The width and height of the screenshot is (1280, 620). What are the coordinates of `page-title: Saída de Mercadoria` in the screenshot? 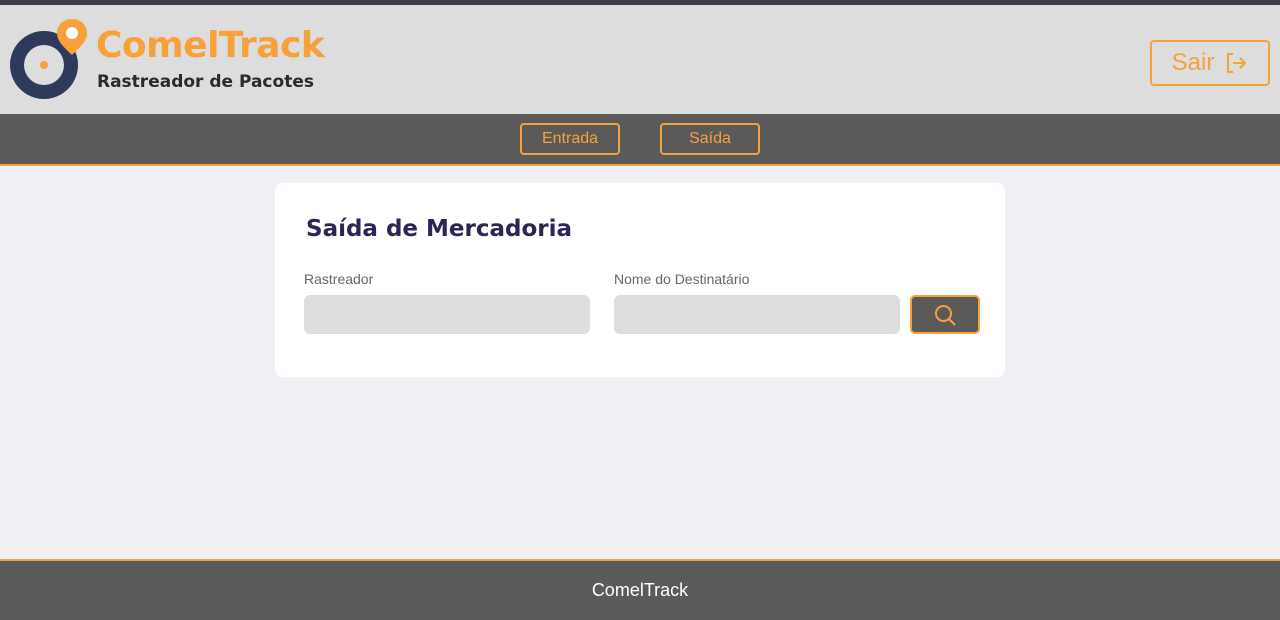 It's located at (439, 229).